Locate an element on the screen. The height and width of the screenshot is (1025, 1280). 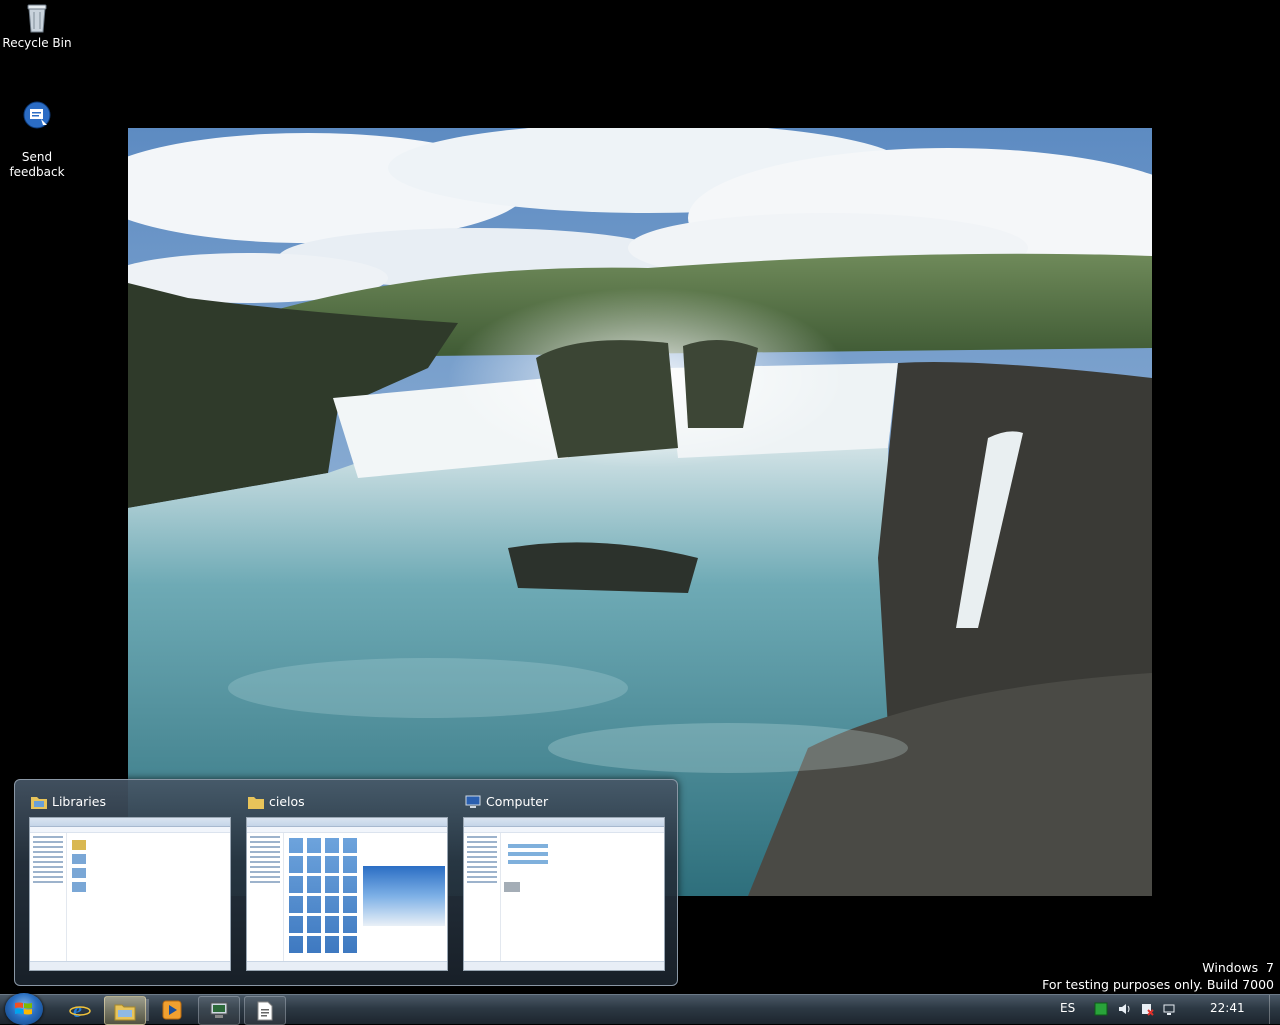
volume-icon is located at coordinates (1125, 1009).